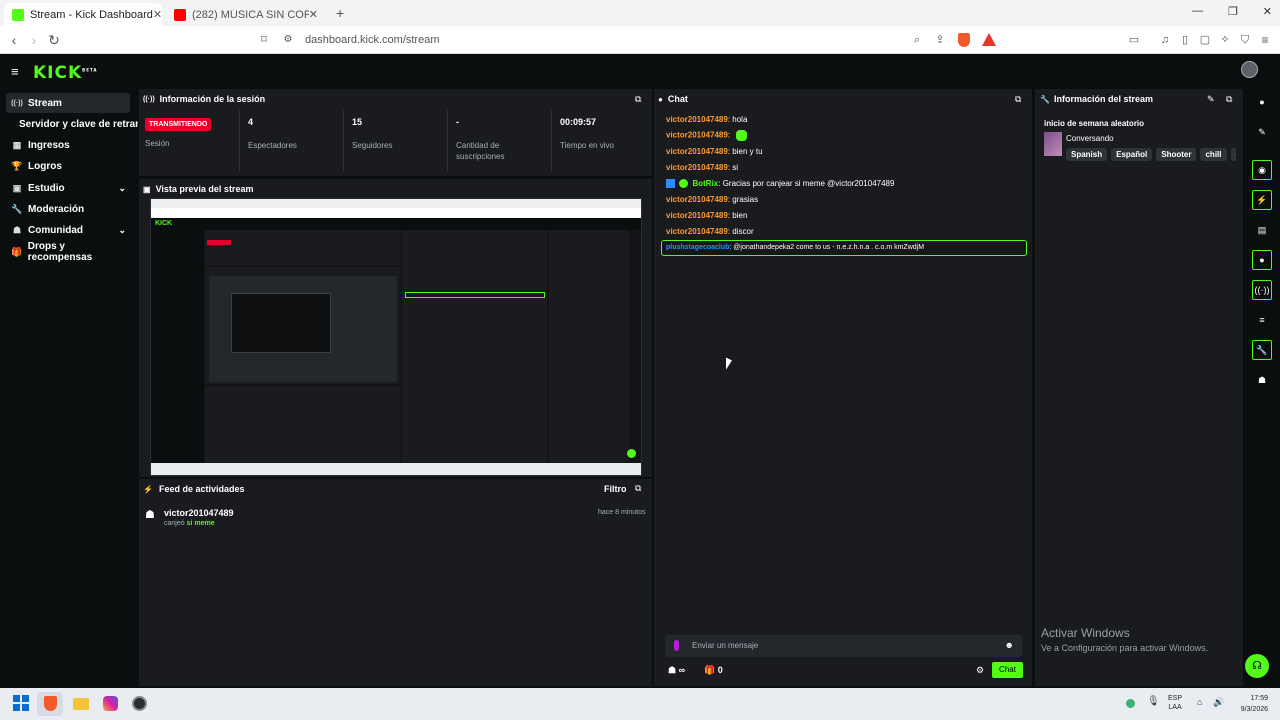 The width and height of the screenshot is (1280, 720). Describe the element at coordinates (54, 40) in the screenshot. I see `reload-icon: ↻` at that location.